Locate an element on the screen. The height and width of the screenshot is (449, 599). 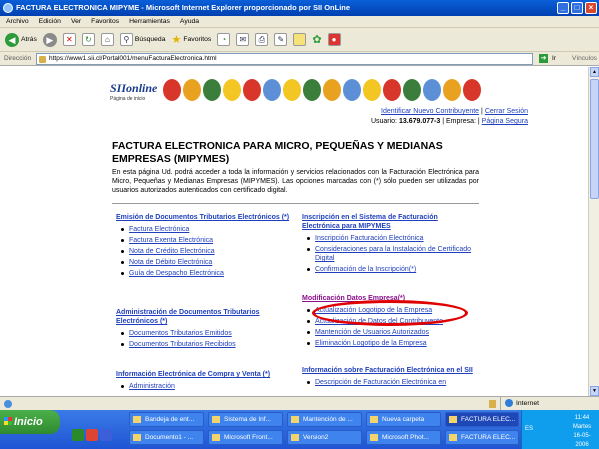
forward-arrow-icon: ▶ is located at coordinates (49, 39).